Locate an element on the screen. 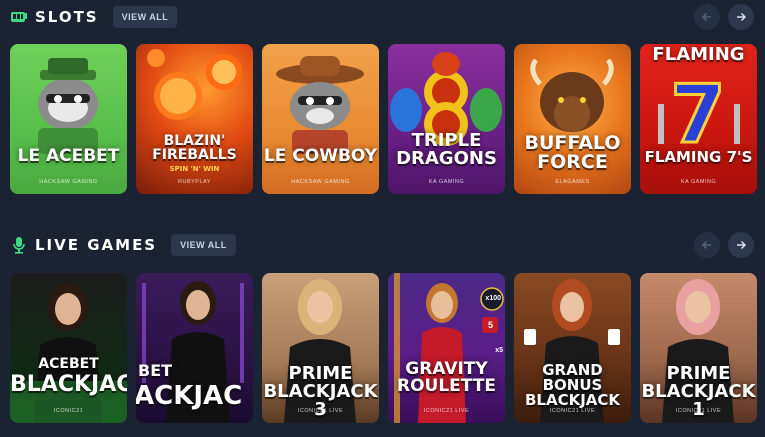  game-card-blazin-fireballs: BLAZIN' FIREBALLS SPIN 'N' WIN RUBYPLAY is located at coordinates (194, 119).